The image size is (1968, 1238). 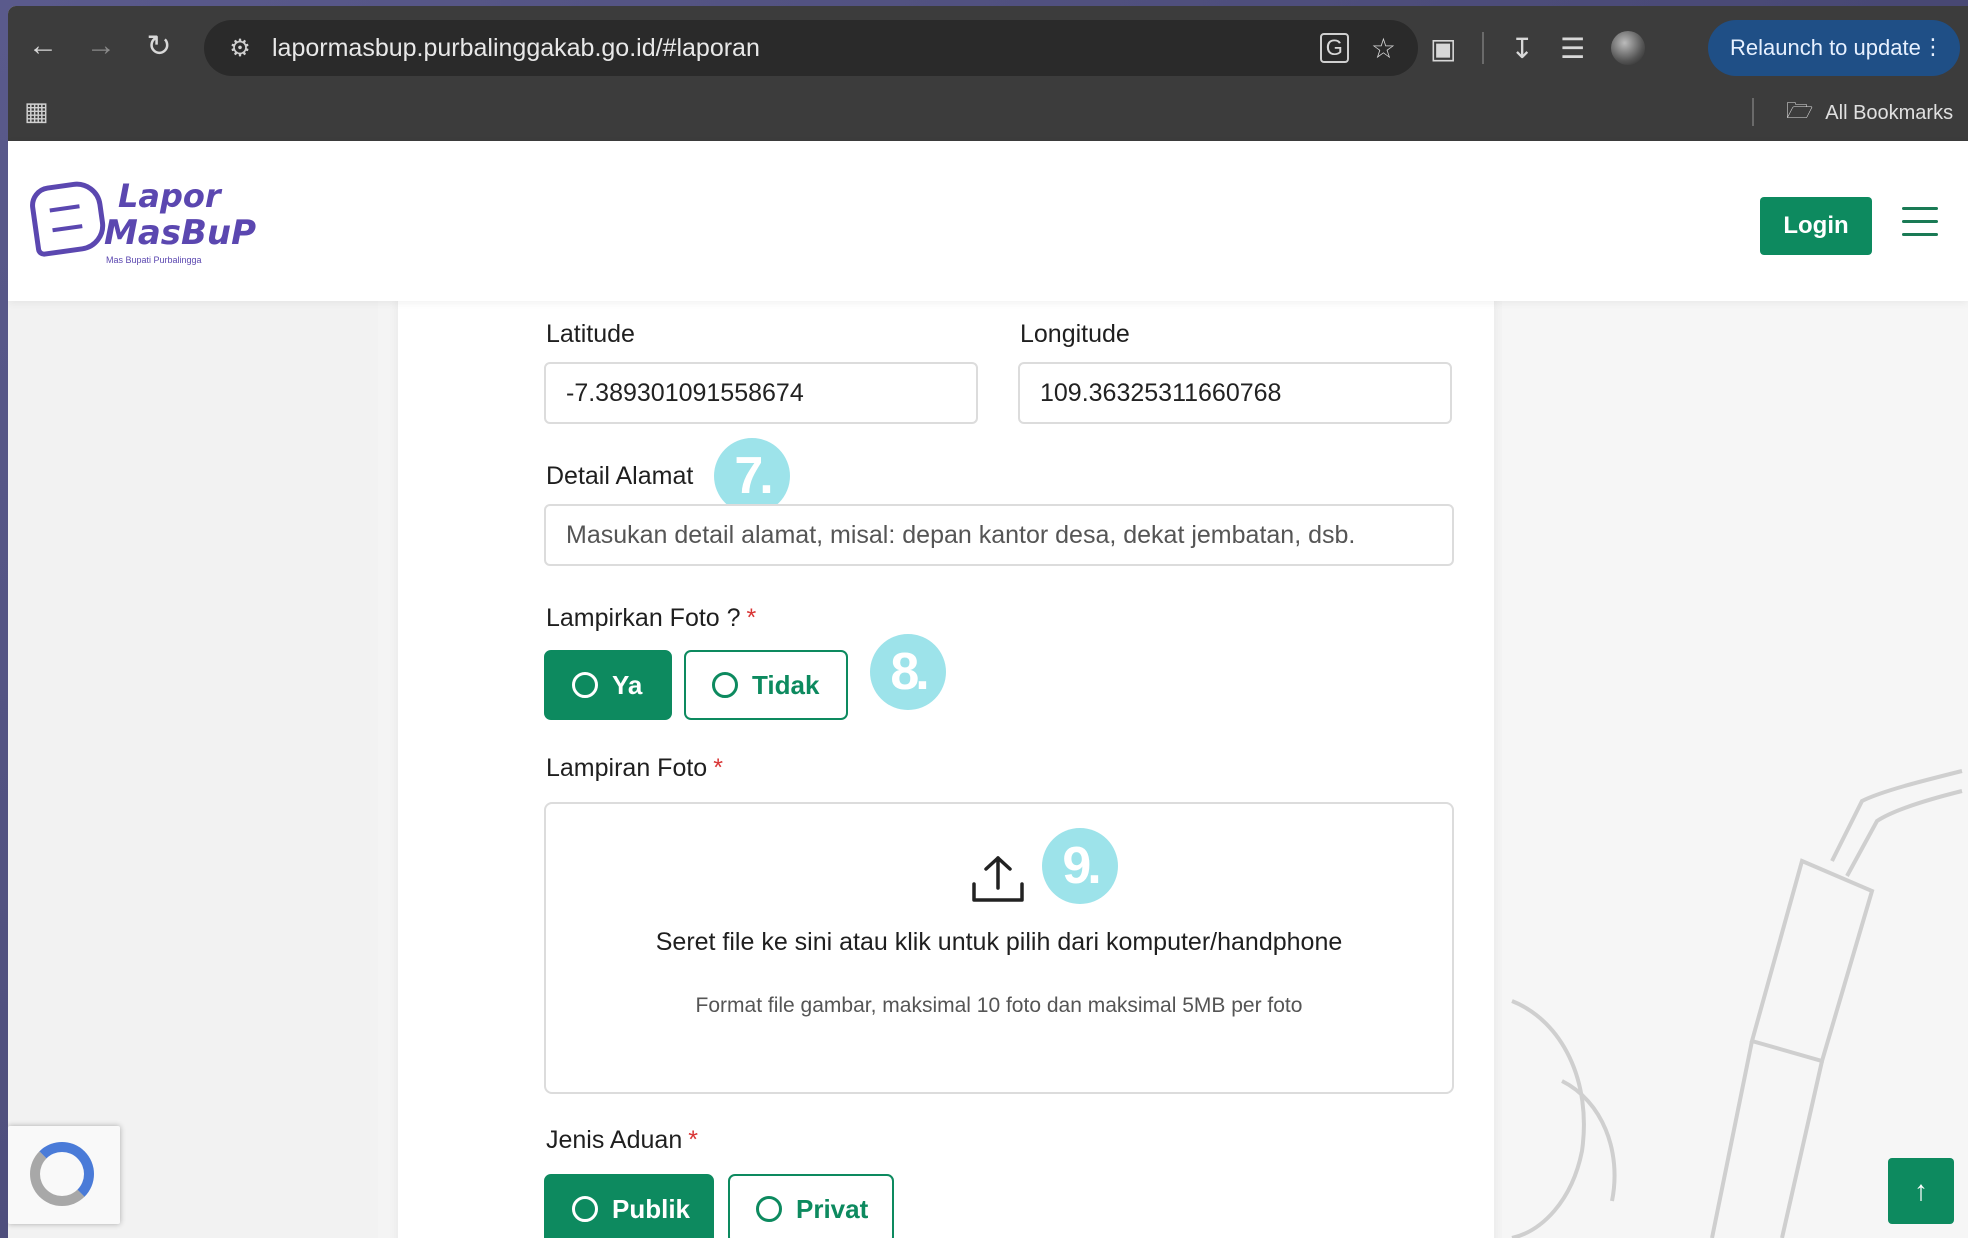 What do you see at coordinates (786, 684) in the screenshot?
I see `radio-tidak-label: Tidak` at bounding box center [786, 684].